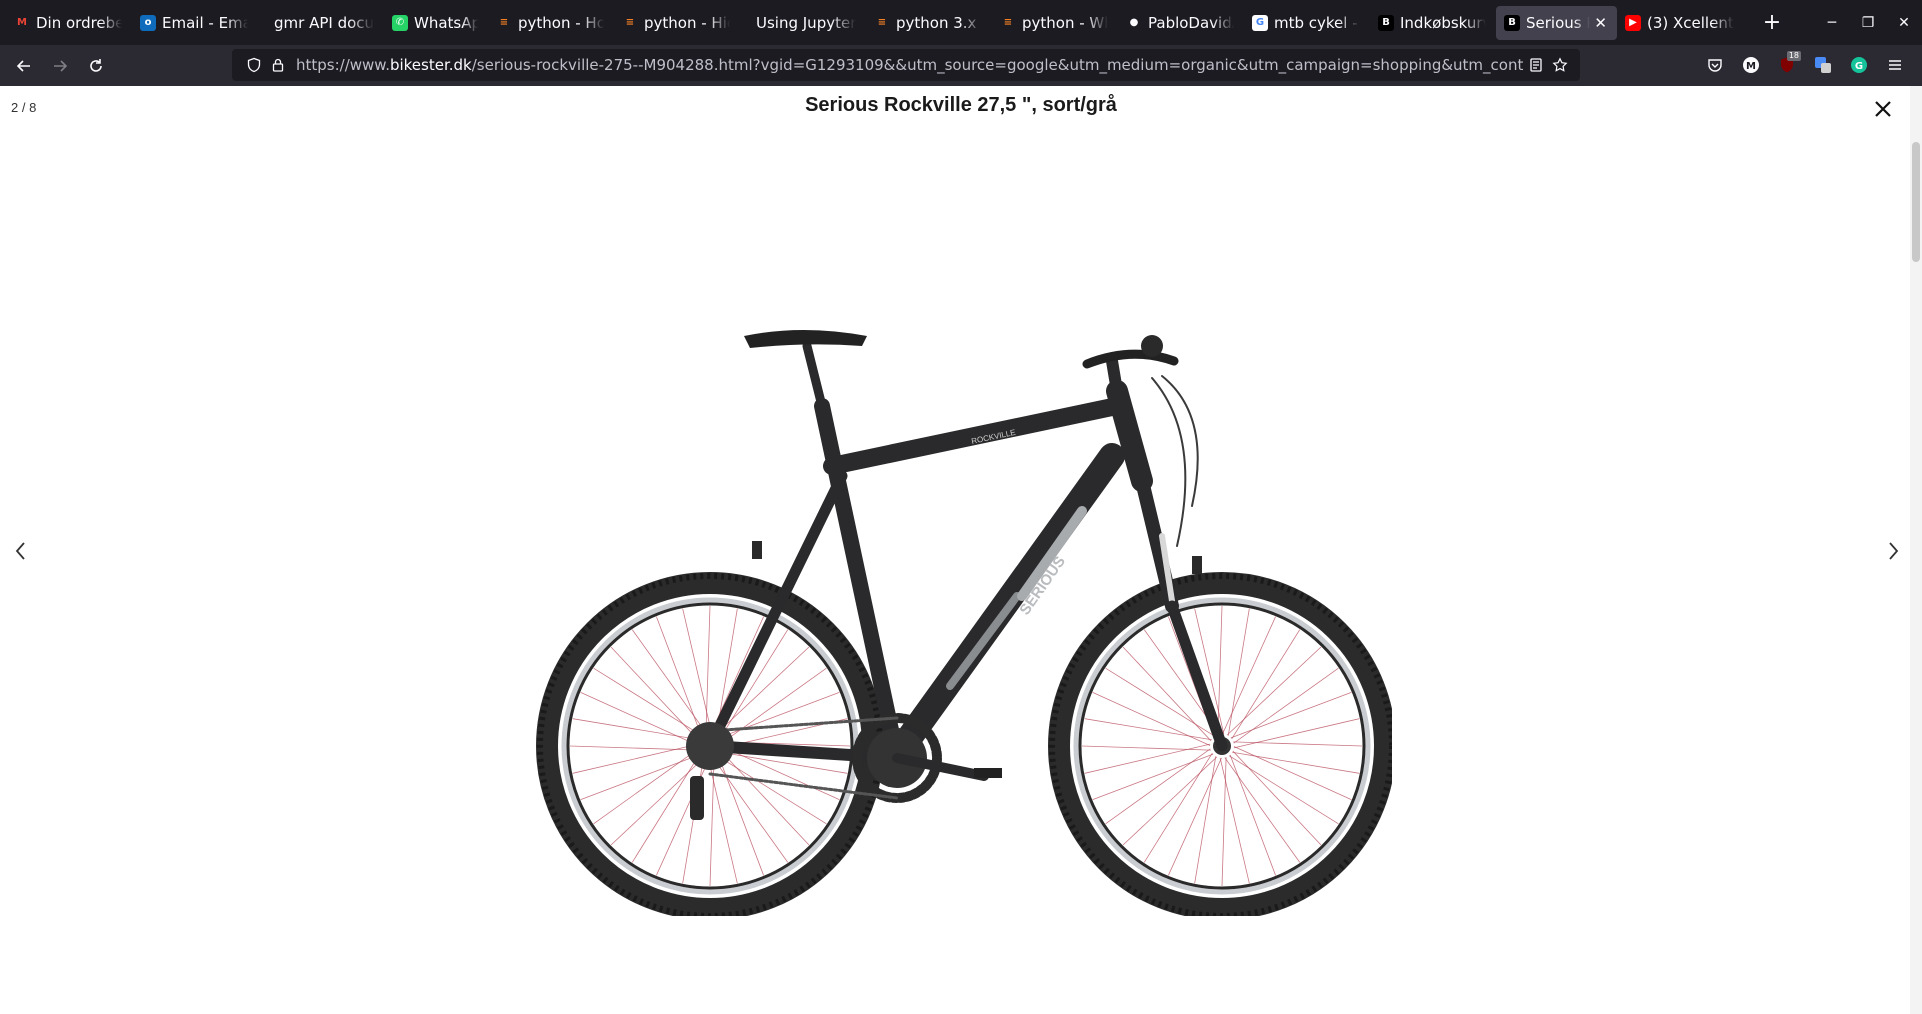 This screenshot has height=1014, width=1922. What do you see at coordinates (343, 65) in the screenshot?
I see `url-prefix: https://www.` at bounding box center [343, 65].